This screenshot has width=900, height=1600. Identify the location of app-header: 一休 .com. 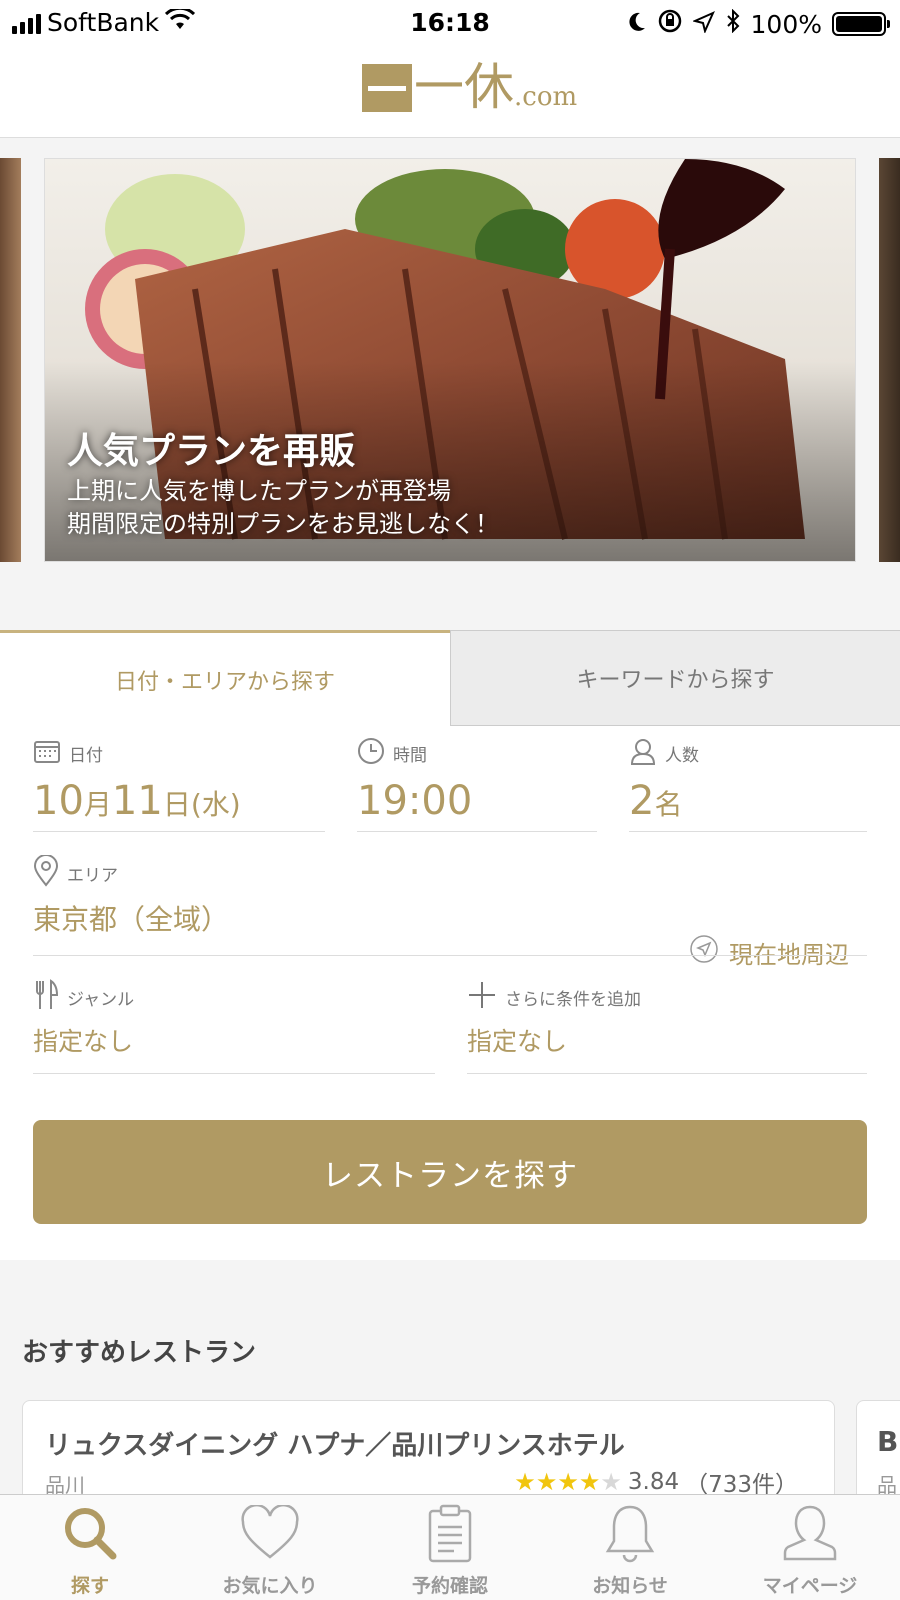
(450, 92).